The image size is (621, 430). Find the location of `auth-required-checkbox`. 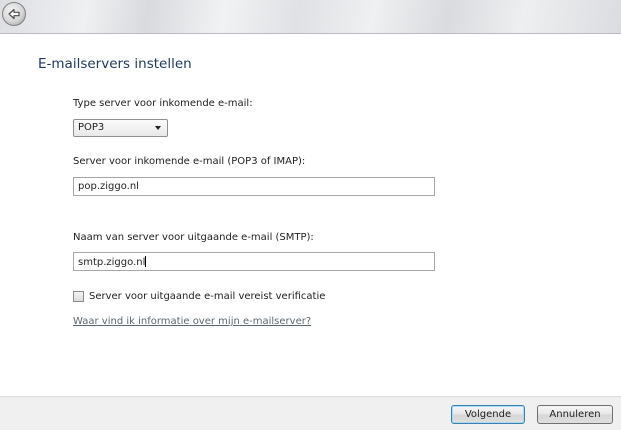

auth-required-checkbox is located at coordinates (78, 296).